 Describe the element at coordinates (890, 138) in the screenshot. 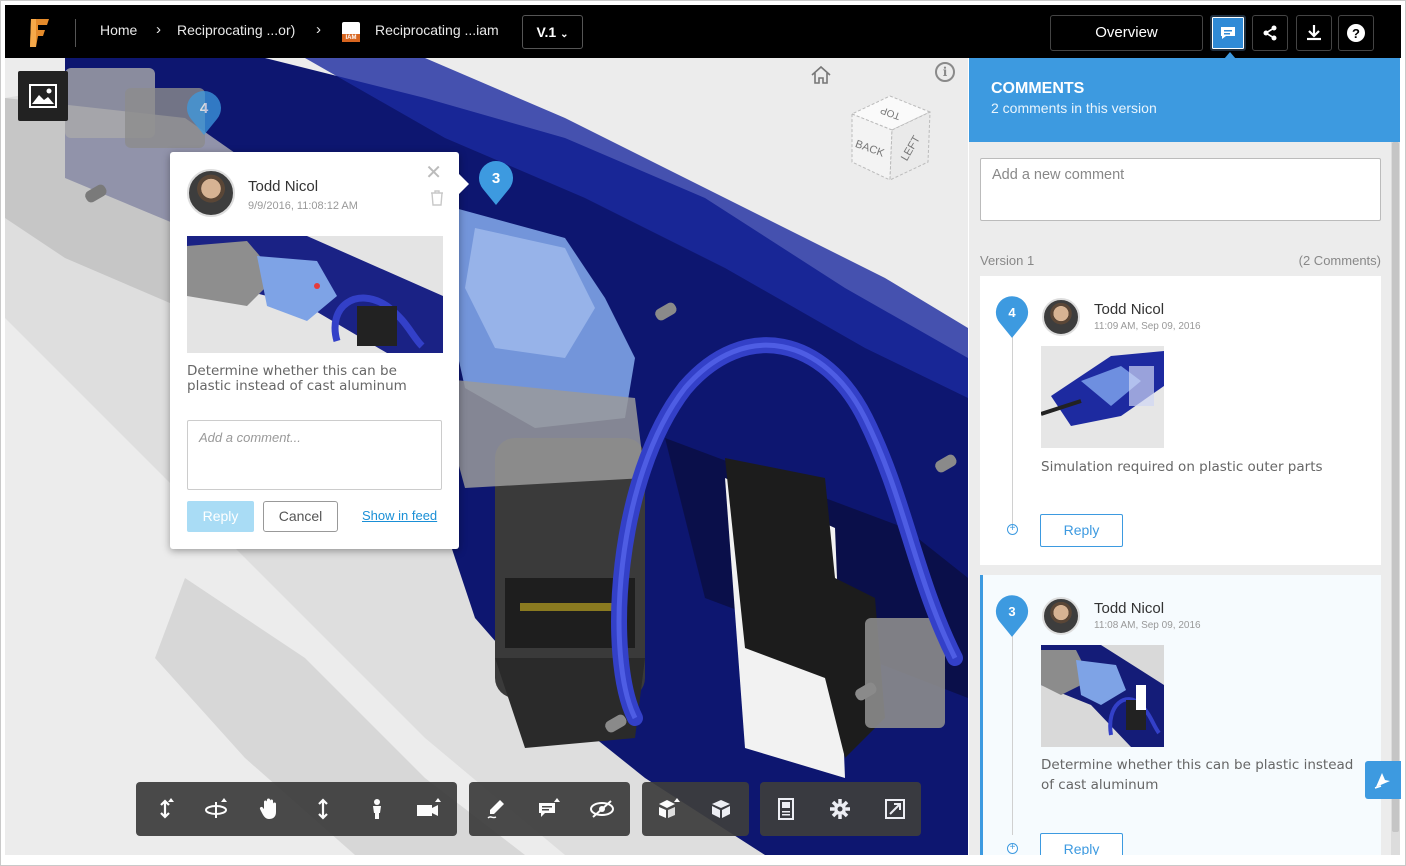

I see `viewcube: TOP BACK LEFT` at that location.